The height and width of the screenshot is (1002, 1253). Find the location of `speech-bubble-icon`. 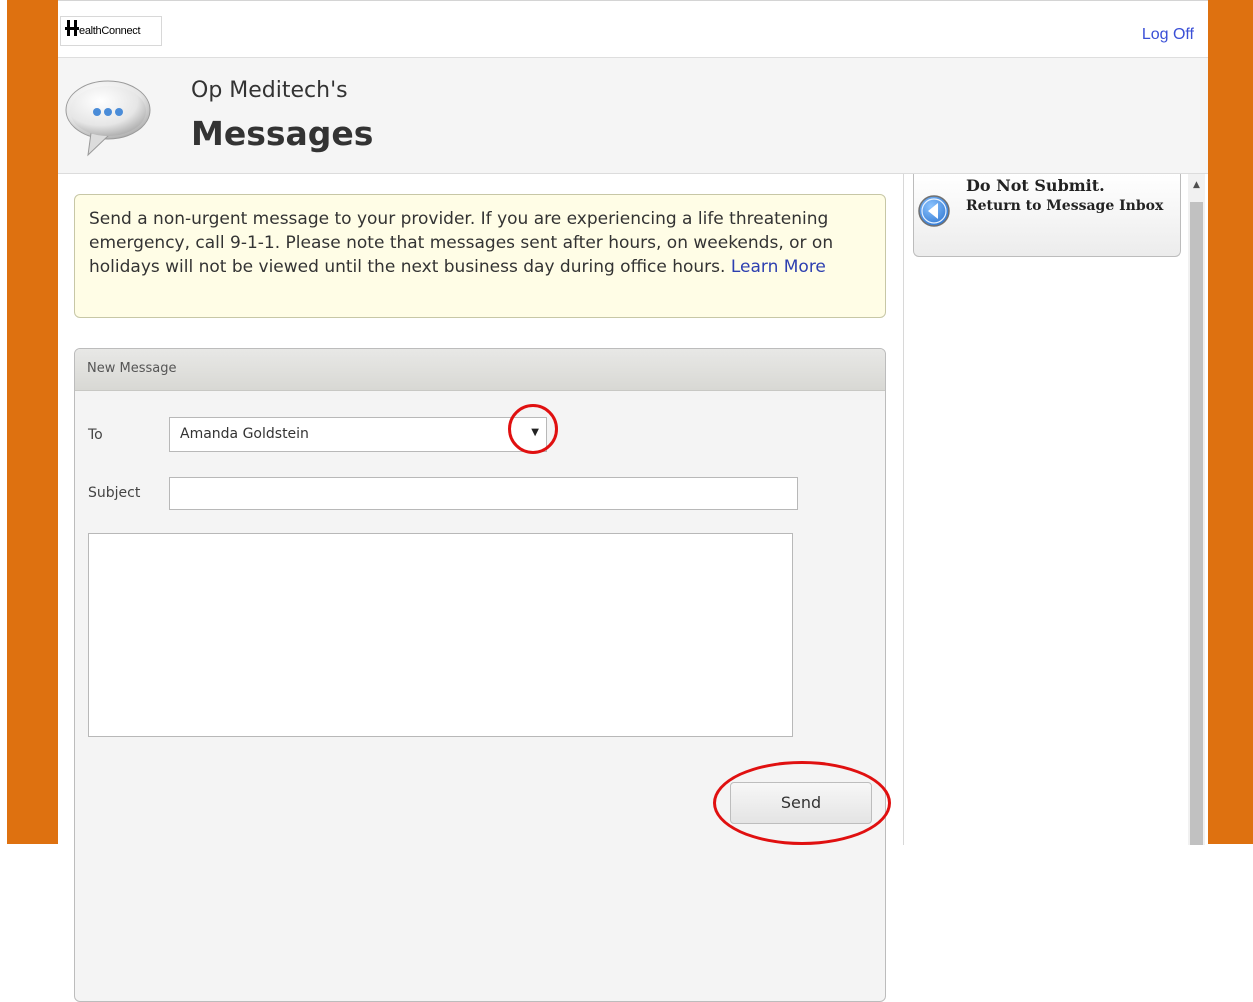

speech-bubble-icon is located at coordinates (108, 118).